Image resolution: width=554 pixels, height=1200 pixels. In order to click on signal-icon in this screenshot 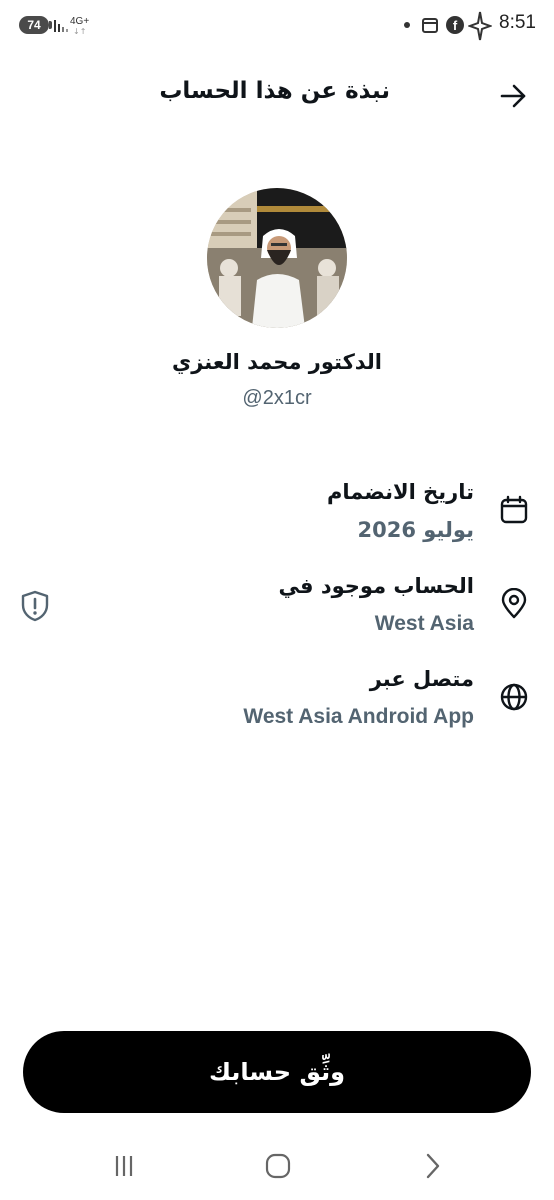, I will do `click(61, 26)`.